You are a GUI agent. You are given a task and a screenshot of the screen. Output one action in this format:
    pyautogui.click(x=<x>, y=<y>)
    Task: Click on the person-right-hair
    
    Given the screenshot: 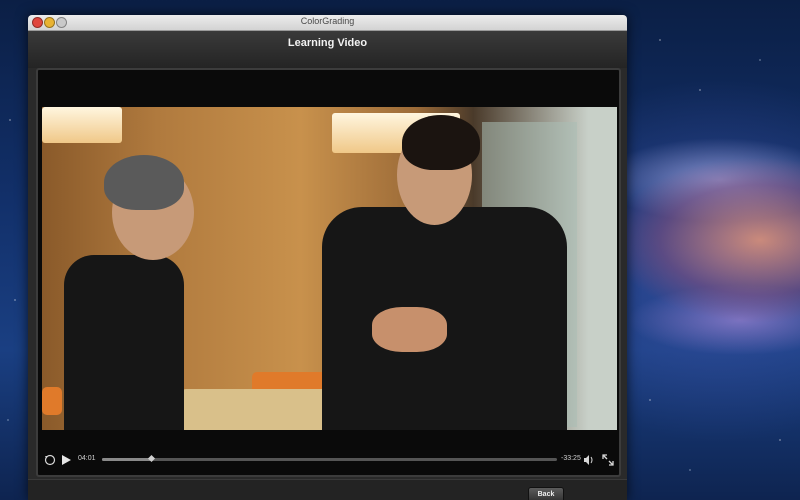 What is the action you would take?
    pyautogui.click(x=441, y=142)
    